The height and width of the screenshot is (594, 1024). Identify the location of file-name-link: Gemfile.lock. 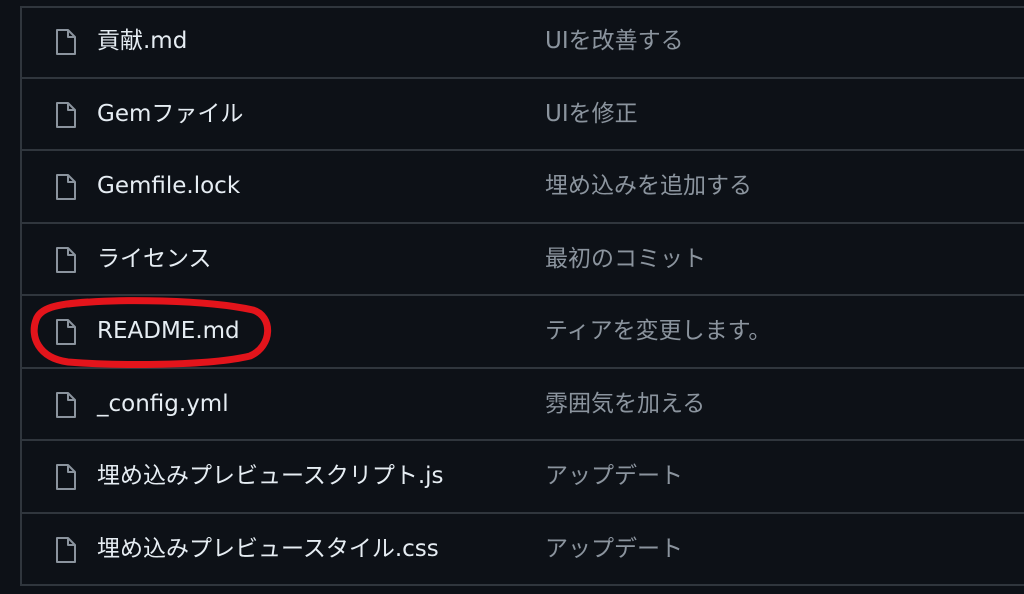
(168, 186).